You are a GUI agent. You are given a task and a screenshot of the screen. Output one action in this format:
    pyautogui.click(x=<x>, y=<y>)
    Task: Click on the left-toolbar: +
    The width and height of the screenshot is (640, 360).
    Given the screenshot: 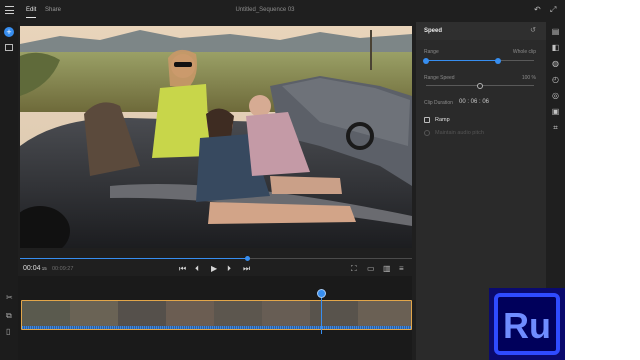 What is the action you would take?
    pyautogui.click(x=9, y=191)
    